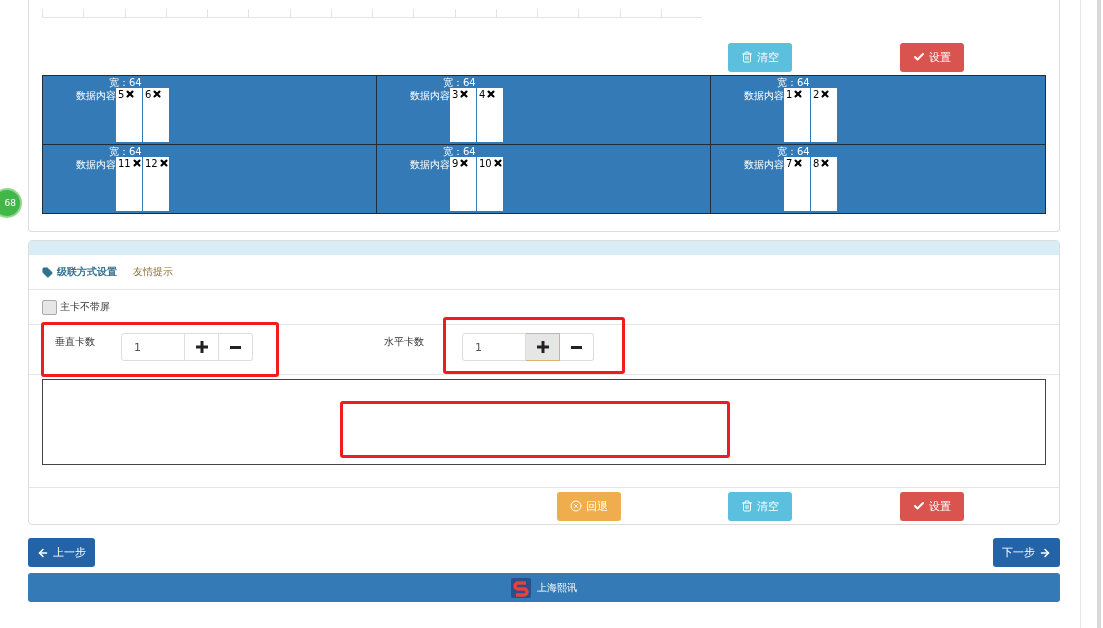 The width and height of the screenshot is (1103, 628). Describe the element at coordinates (463, 184) in the screenshot. I see `card-slot: 9` at that location.